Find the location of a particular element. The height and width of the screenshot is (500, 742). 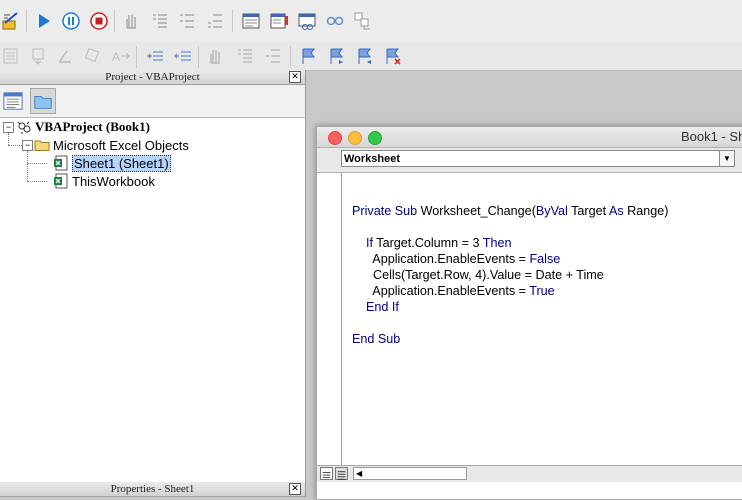

scroll-left-arrow-icon: ◀ is located at coordinates (359, 473).